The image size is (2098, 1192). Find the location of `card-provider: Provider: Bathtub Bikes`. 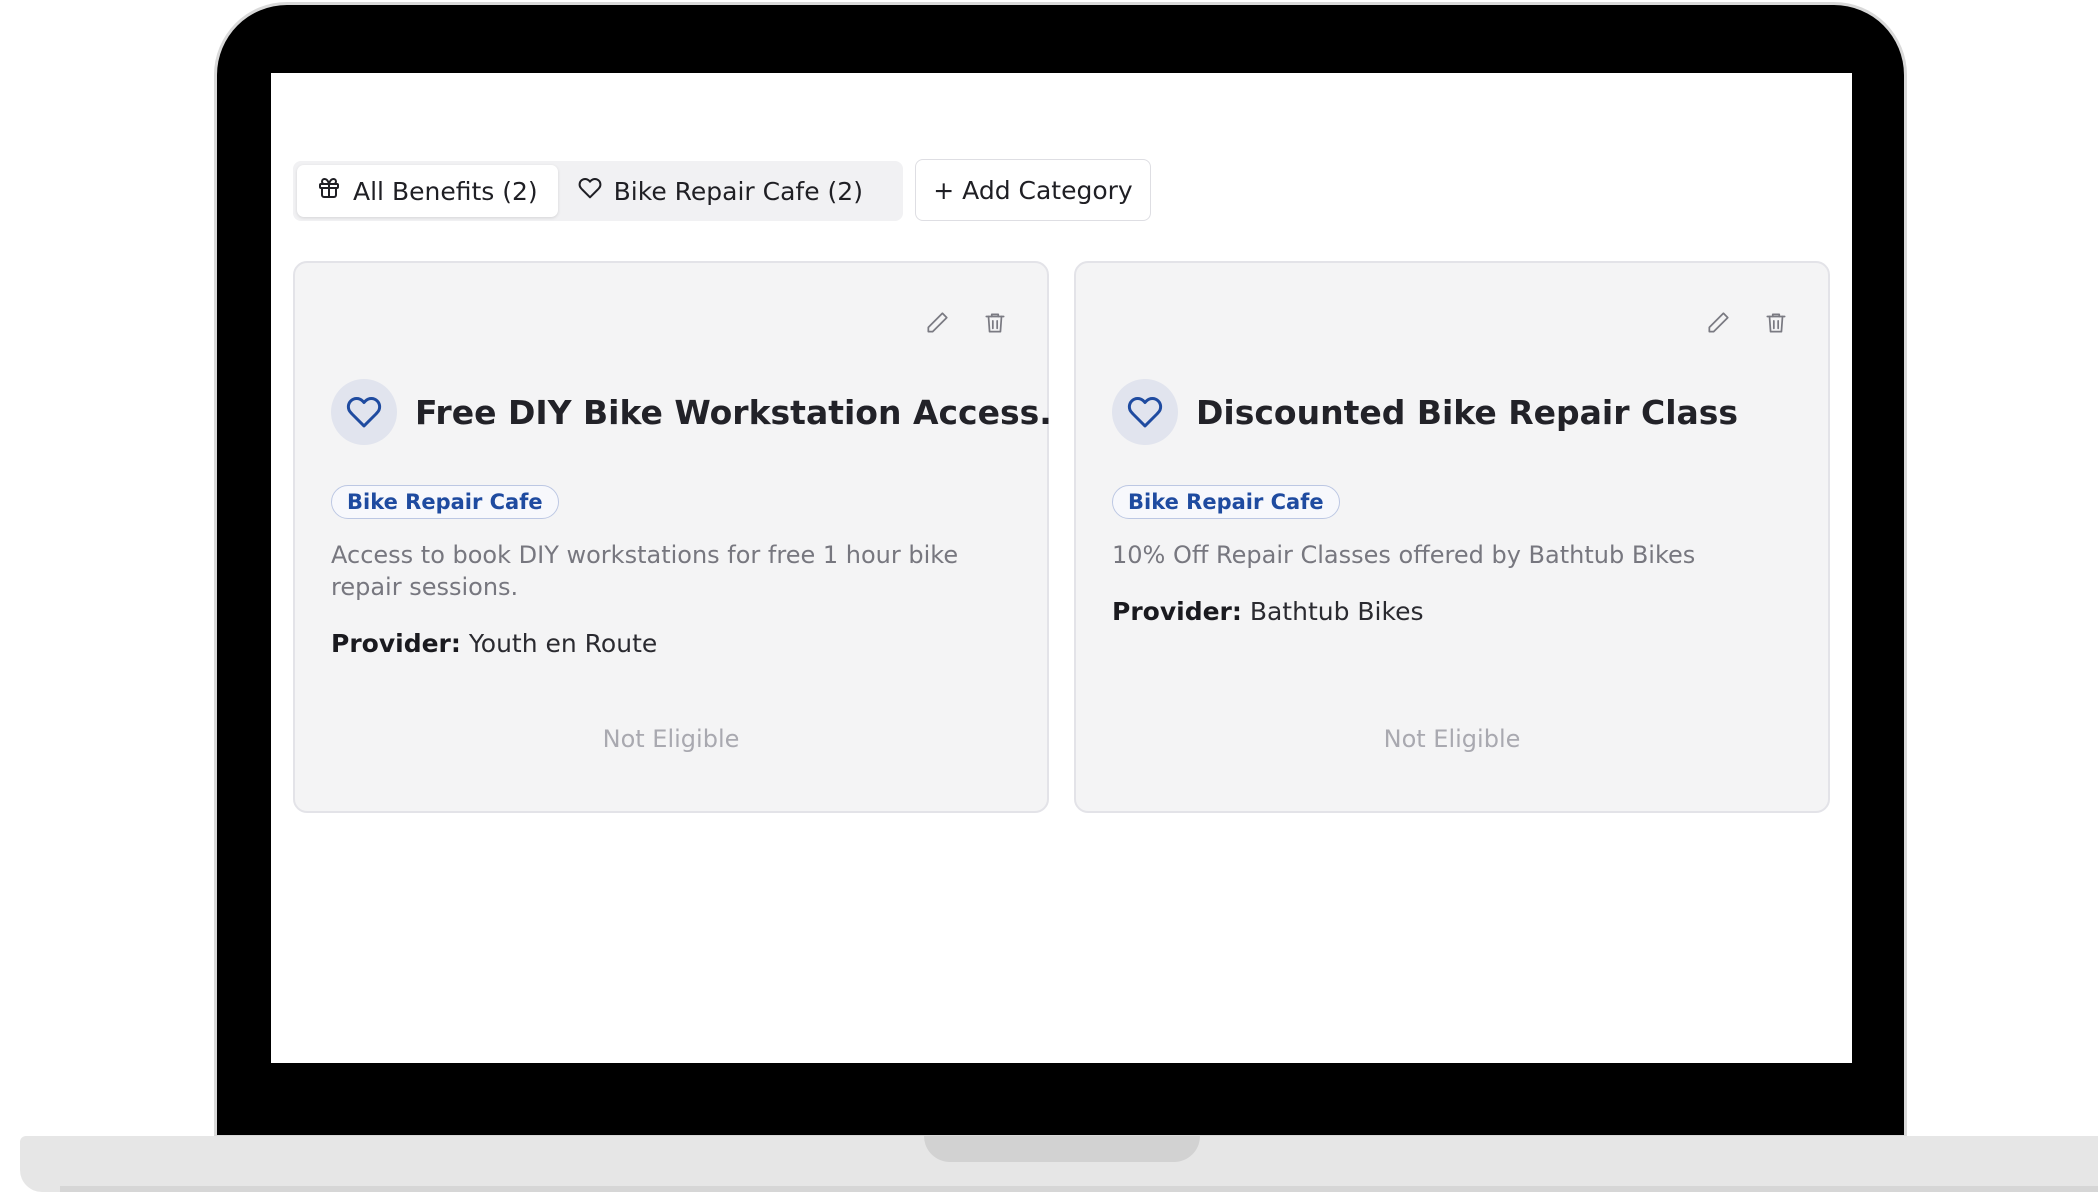

card-provider: Provider: Bathtub Bikes is located at coordinates (1268, 611).